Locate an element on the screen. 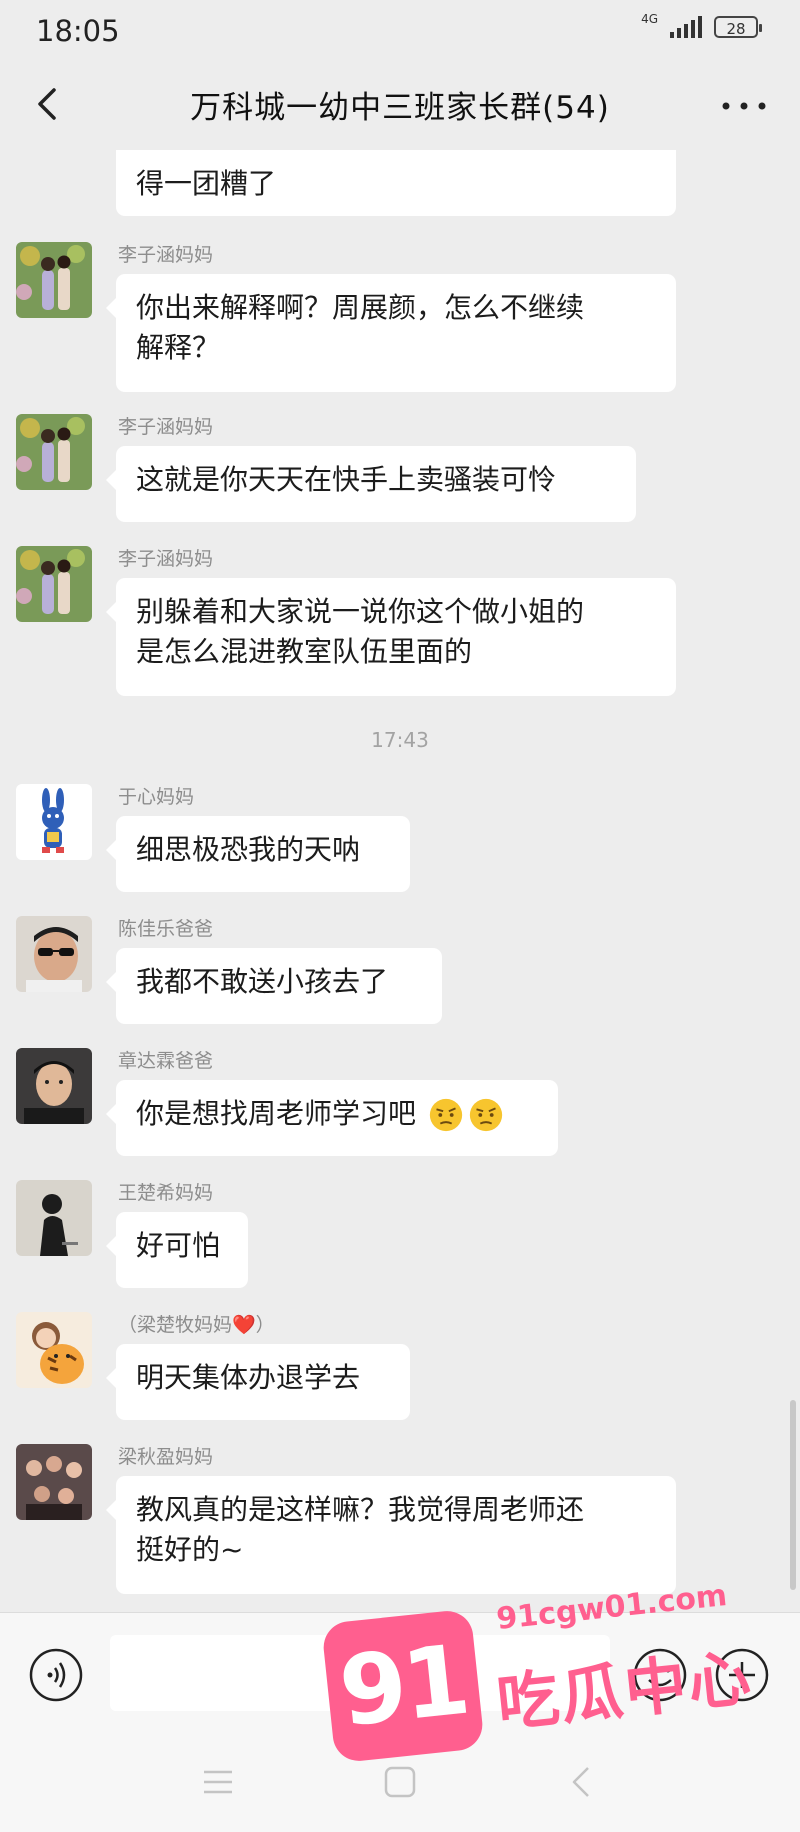 This screenshot has width=800, height=1832. scrollbar is located at coordinates (793, 1495).